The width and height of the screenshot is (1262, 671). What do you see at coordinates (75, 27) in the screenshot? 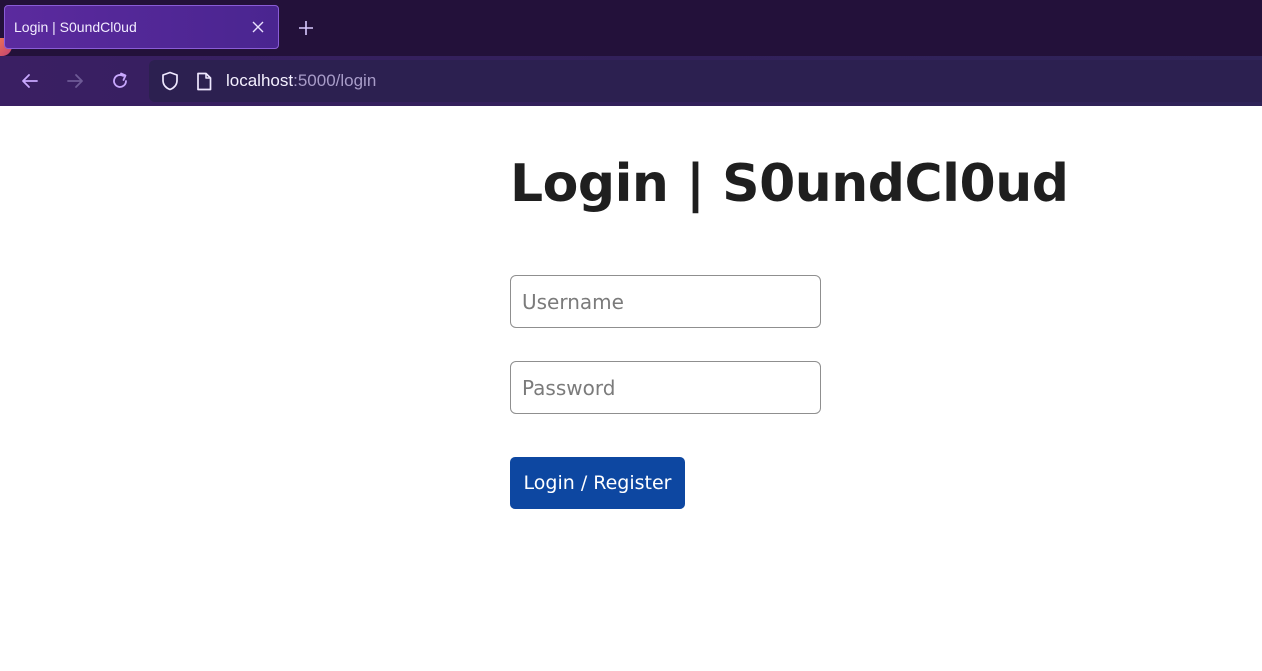
I see `tab-title: Login | S0undCl0ud` at bounding box center [75, 27].